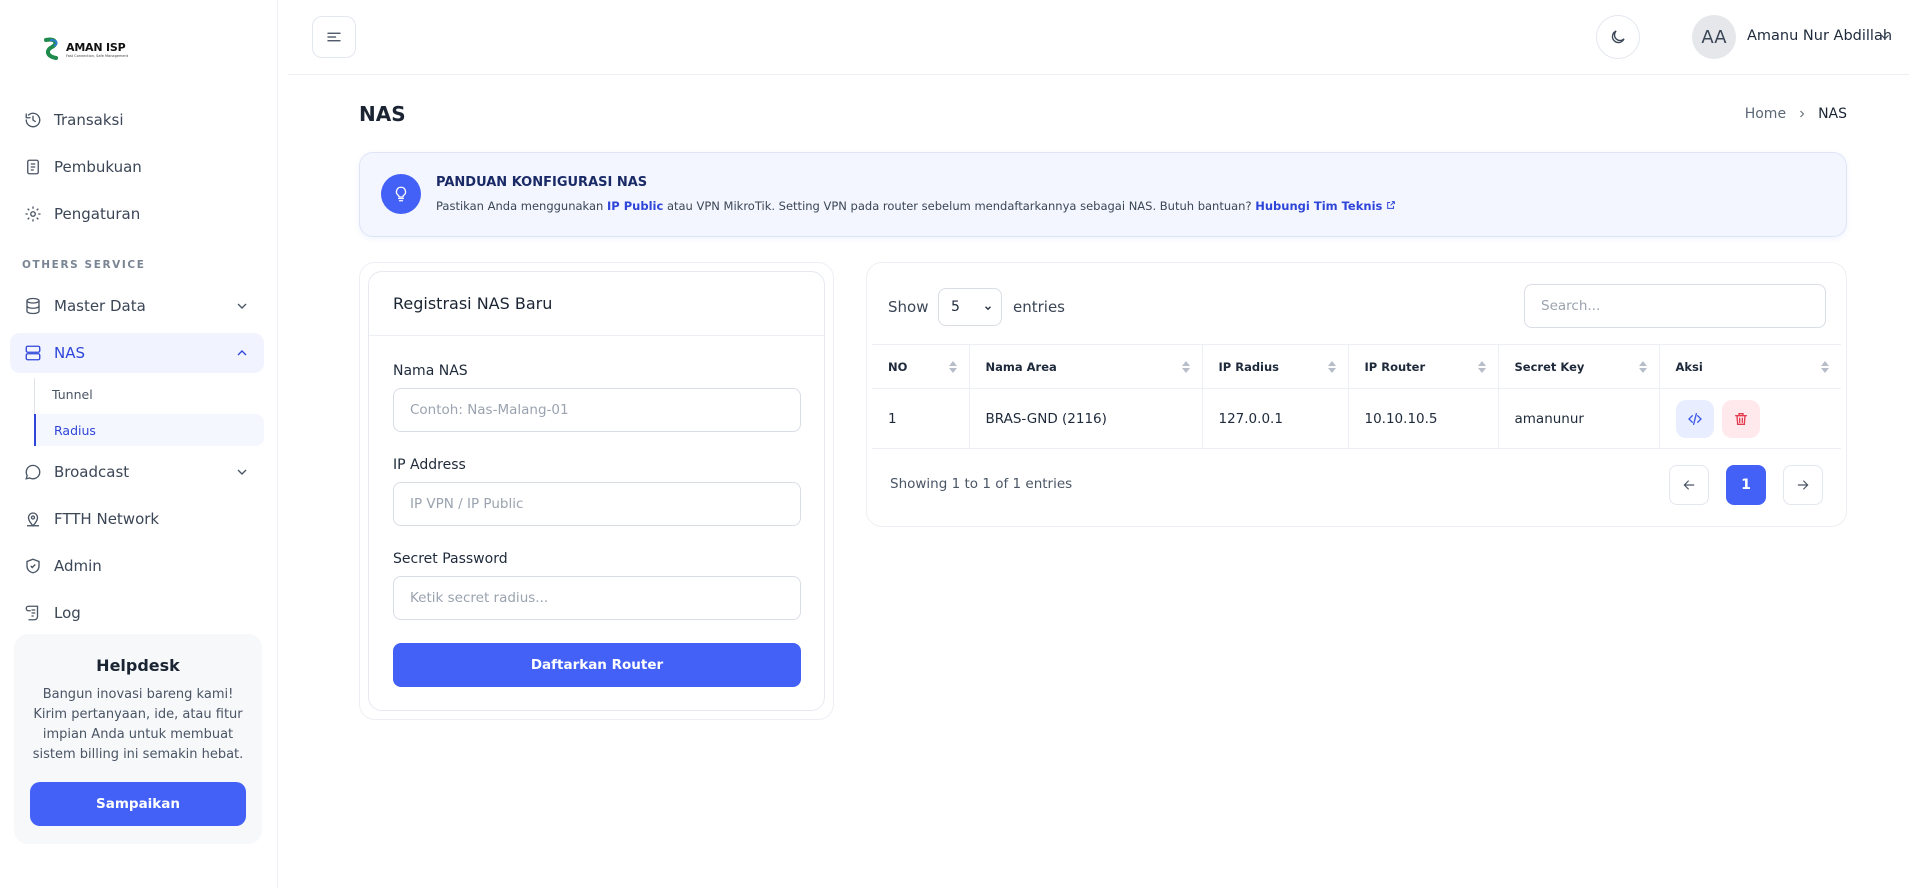 The height and width of the screenshot is (888, 1909). Describe the element at coordinates (1802, 114) in the screenshot. I see `chevron-right-icon` at that location.